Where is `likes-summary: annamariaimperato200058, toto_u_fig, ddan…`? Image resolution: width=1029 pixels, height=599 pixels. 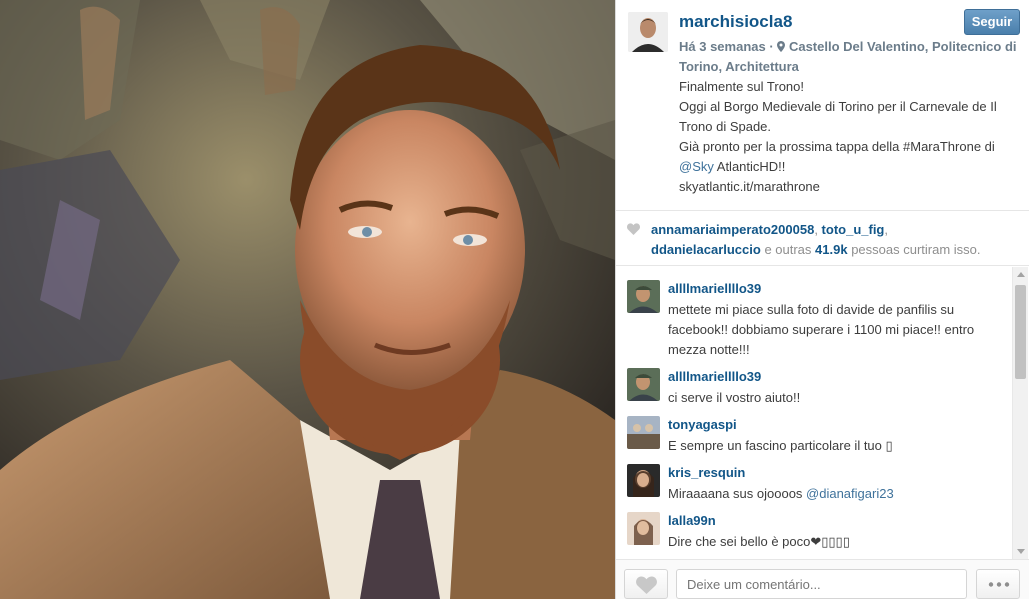 likes-summary: annamariaimperato200058, toto_u_fig, ddan… is located at coordinates (822, 239).